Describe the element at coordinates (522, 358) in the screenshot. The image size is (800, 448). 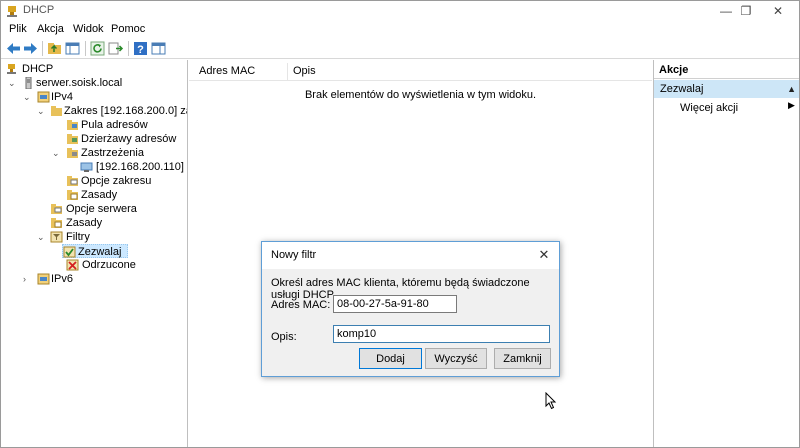
I see `close-button: Zamknij` at that location.